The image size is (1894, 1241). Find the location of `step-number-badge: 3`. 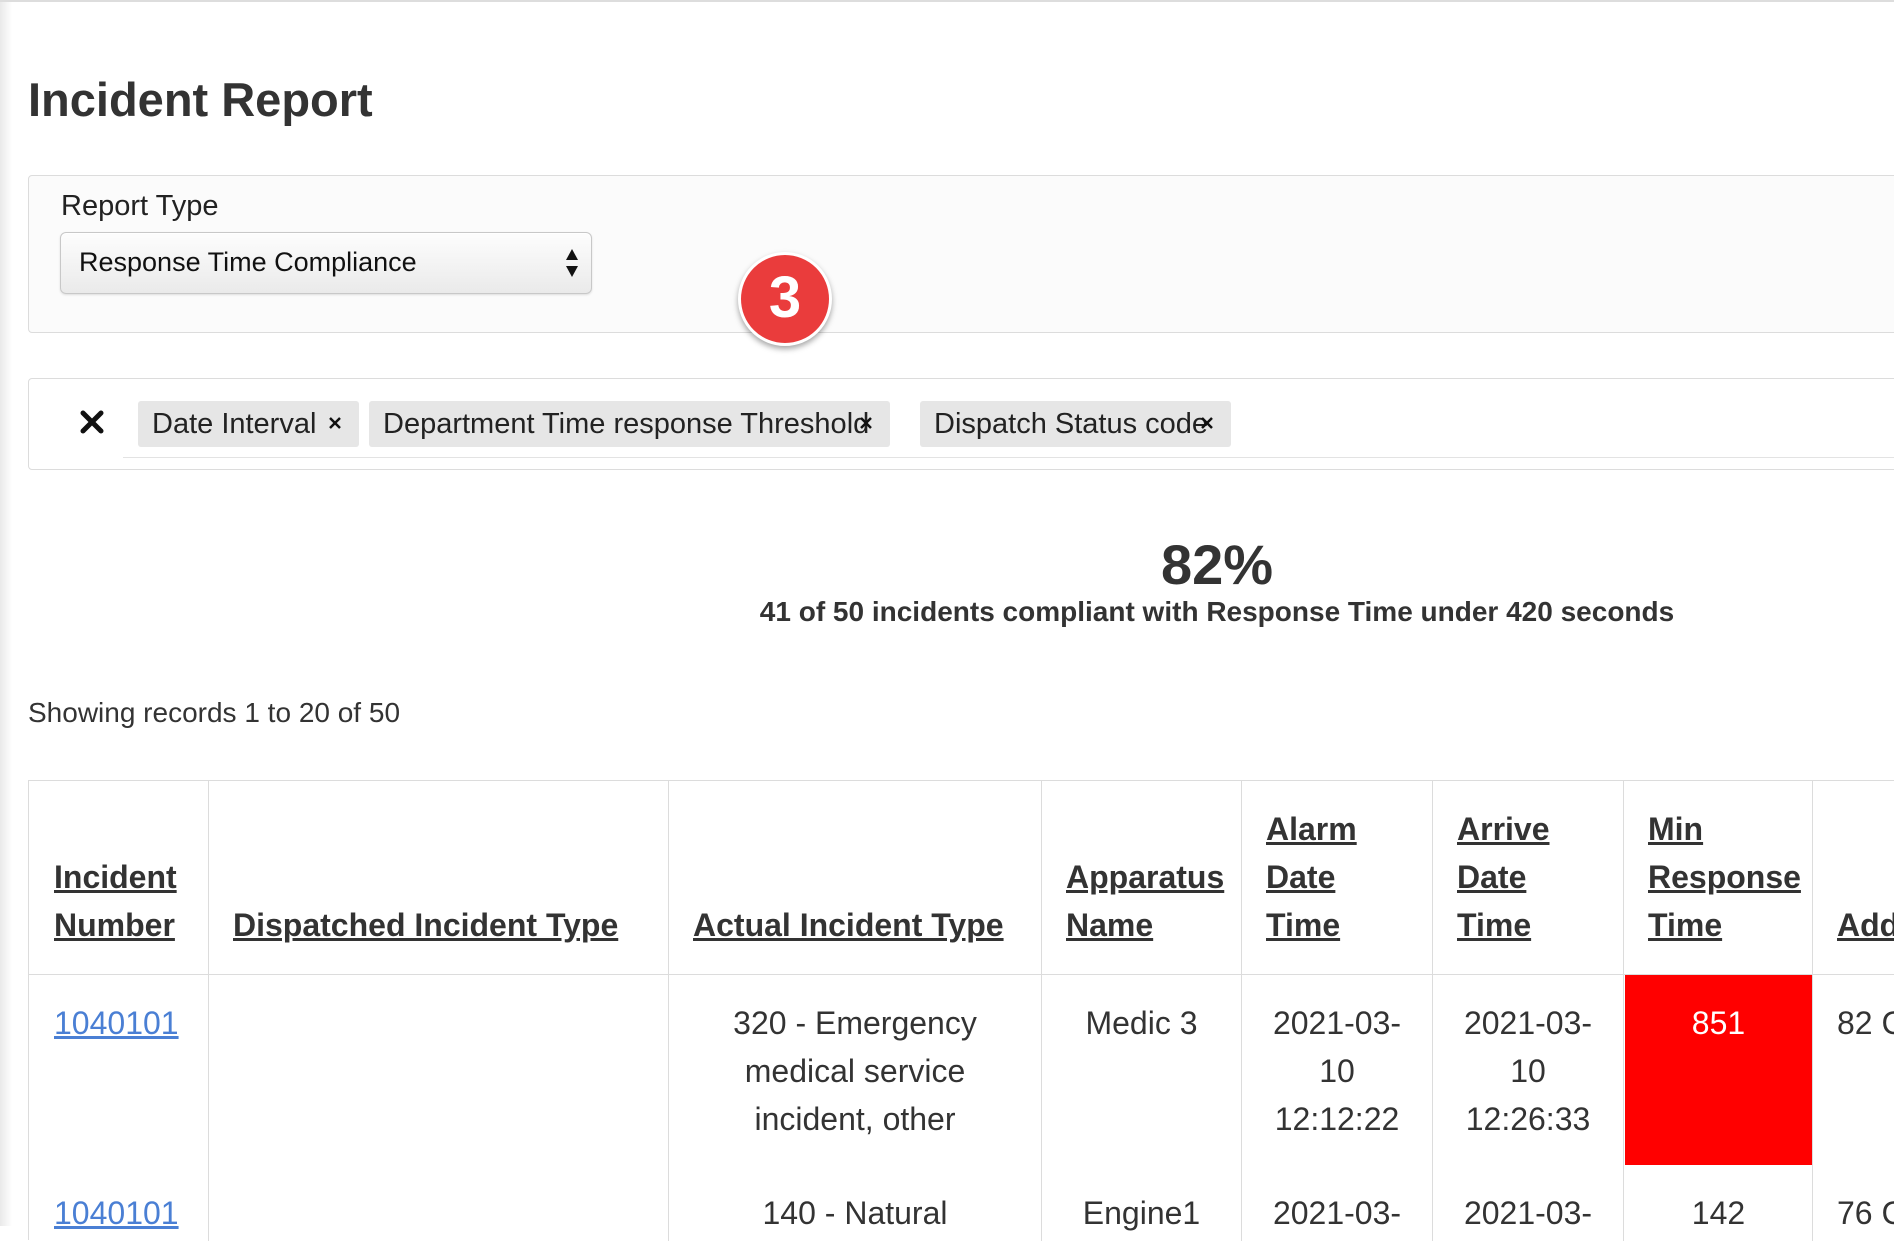

step-number-badge: 3 is located at coordinates (785, 299).